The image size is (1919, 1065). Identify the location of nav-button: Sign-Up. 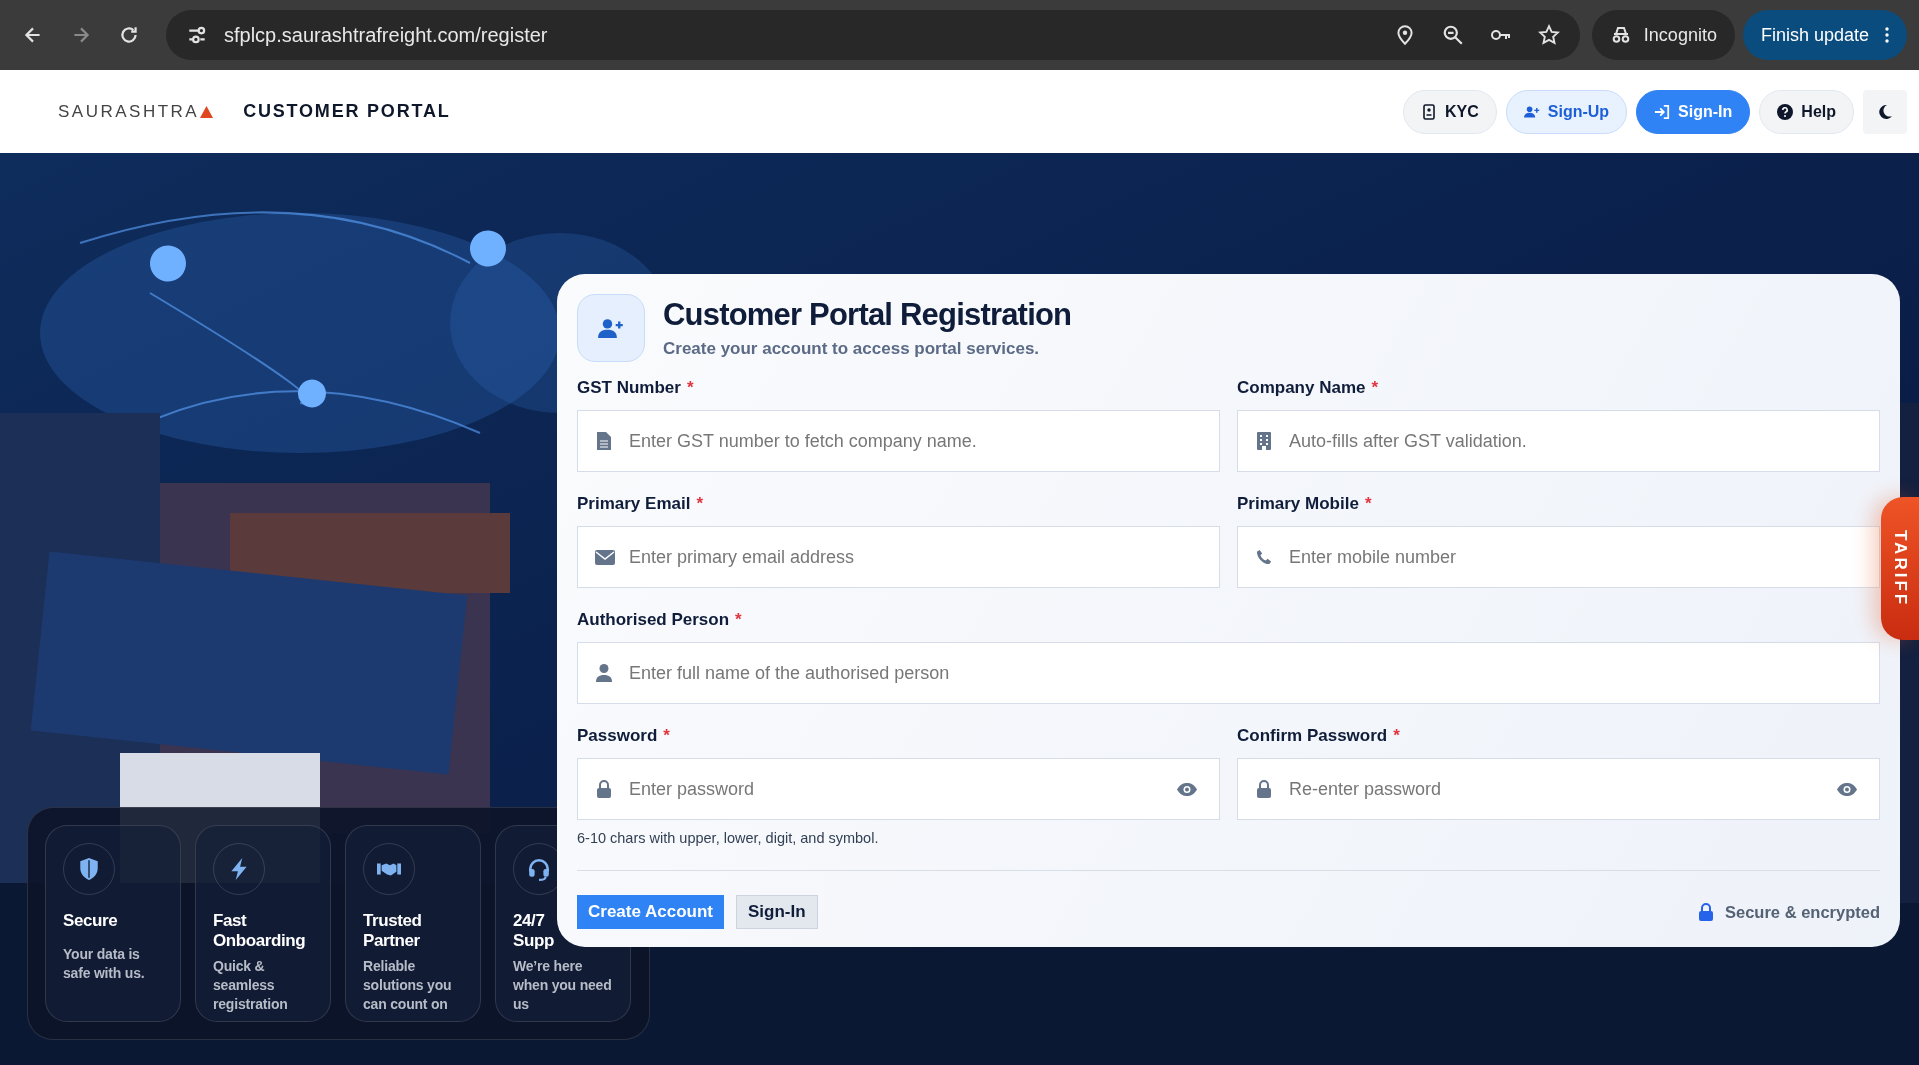
(1566, 111).